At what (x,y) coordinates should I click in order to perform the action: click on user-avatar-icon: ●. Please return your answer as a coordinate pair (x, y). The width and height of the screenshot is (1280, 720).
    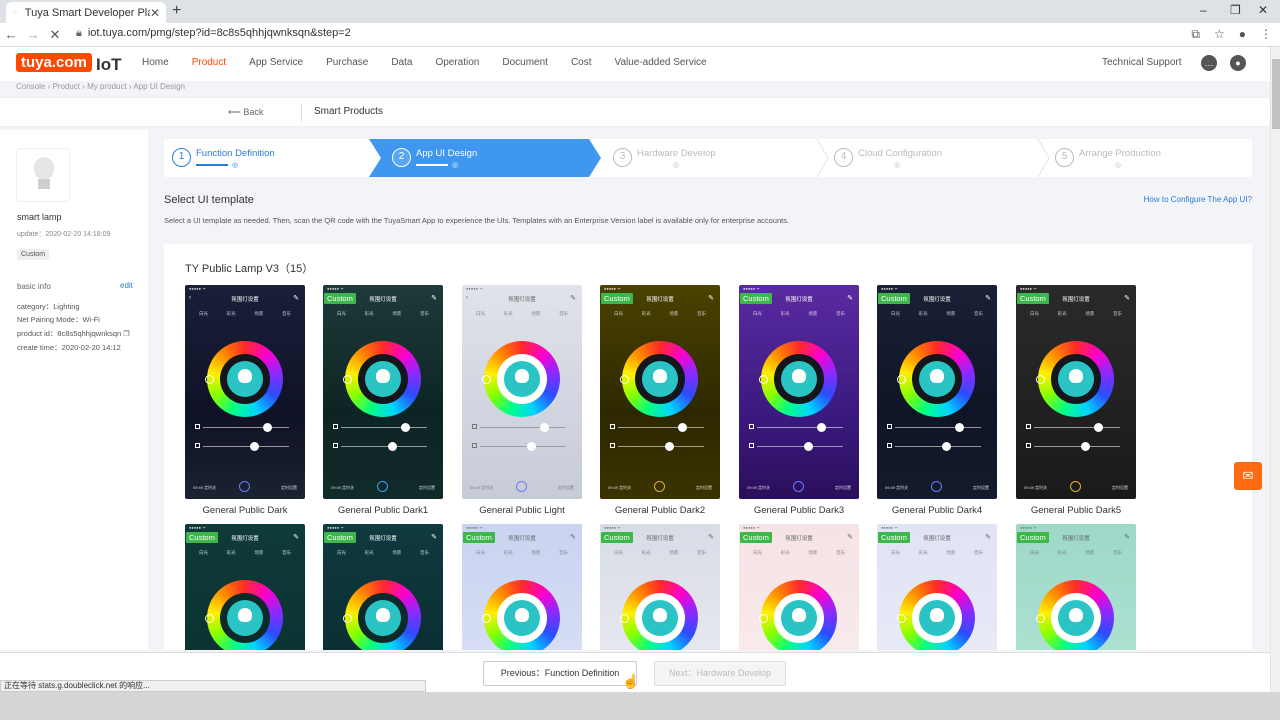
    Looking at the image, I should click on (1238, 63).